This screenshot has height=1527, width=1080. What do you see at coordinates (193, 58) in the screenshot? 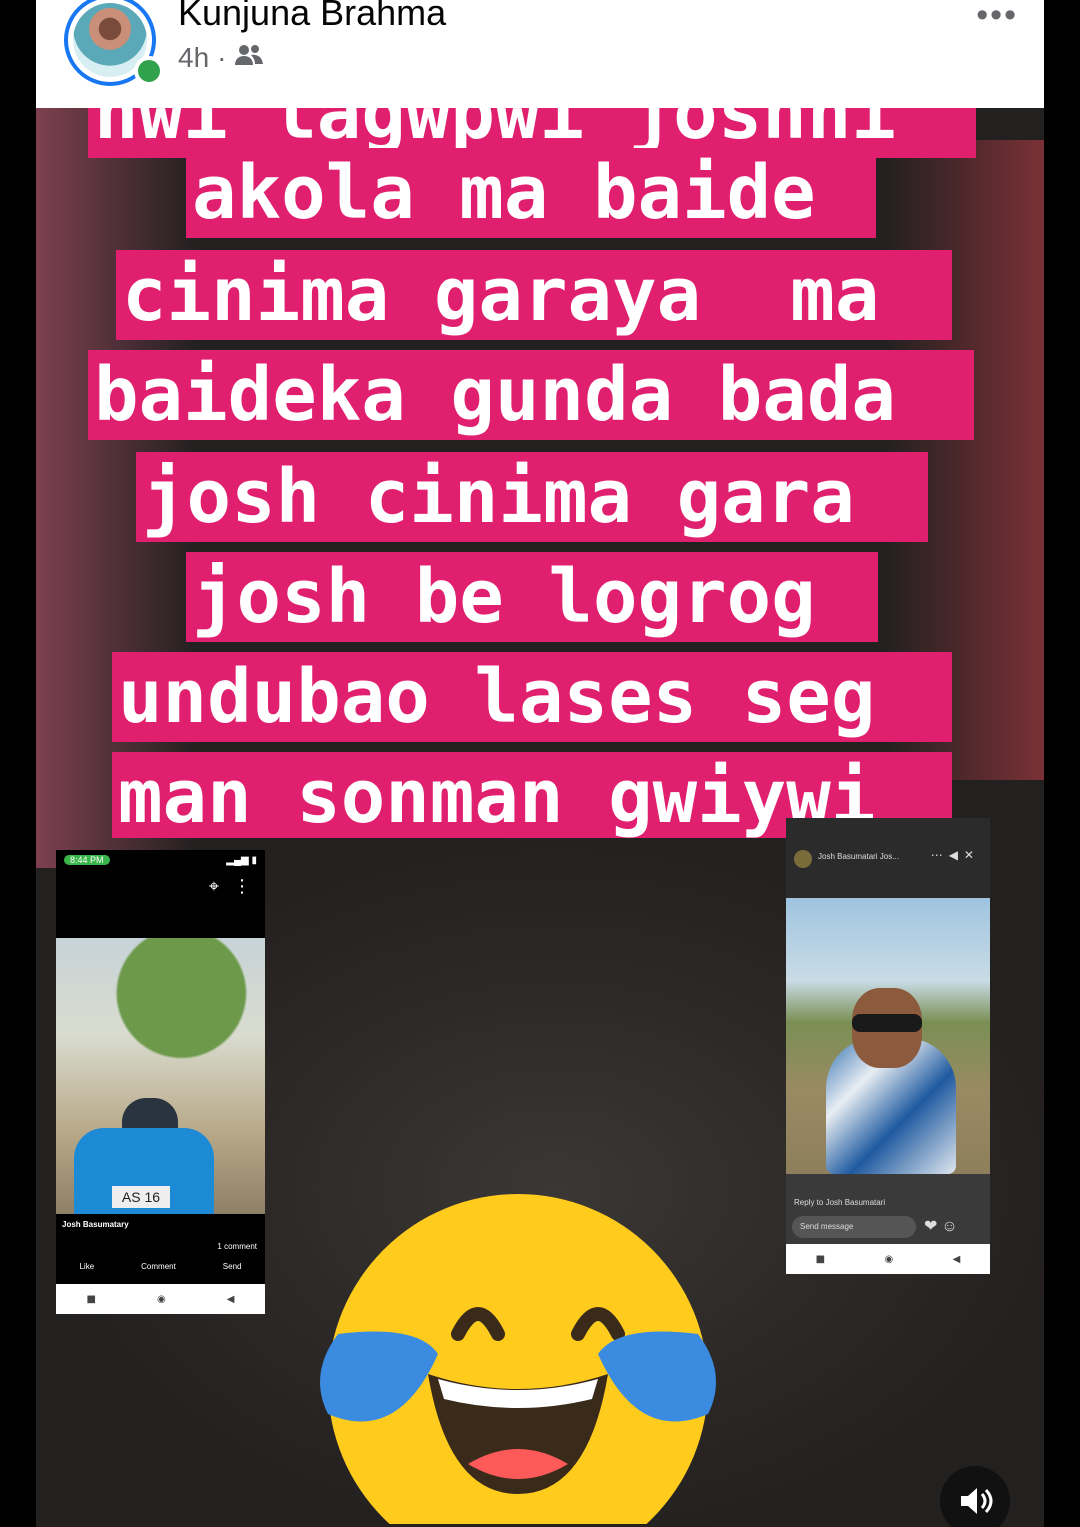
I see `post-time: 4h` at bounding box center [193, 58].